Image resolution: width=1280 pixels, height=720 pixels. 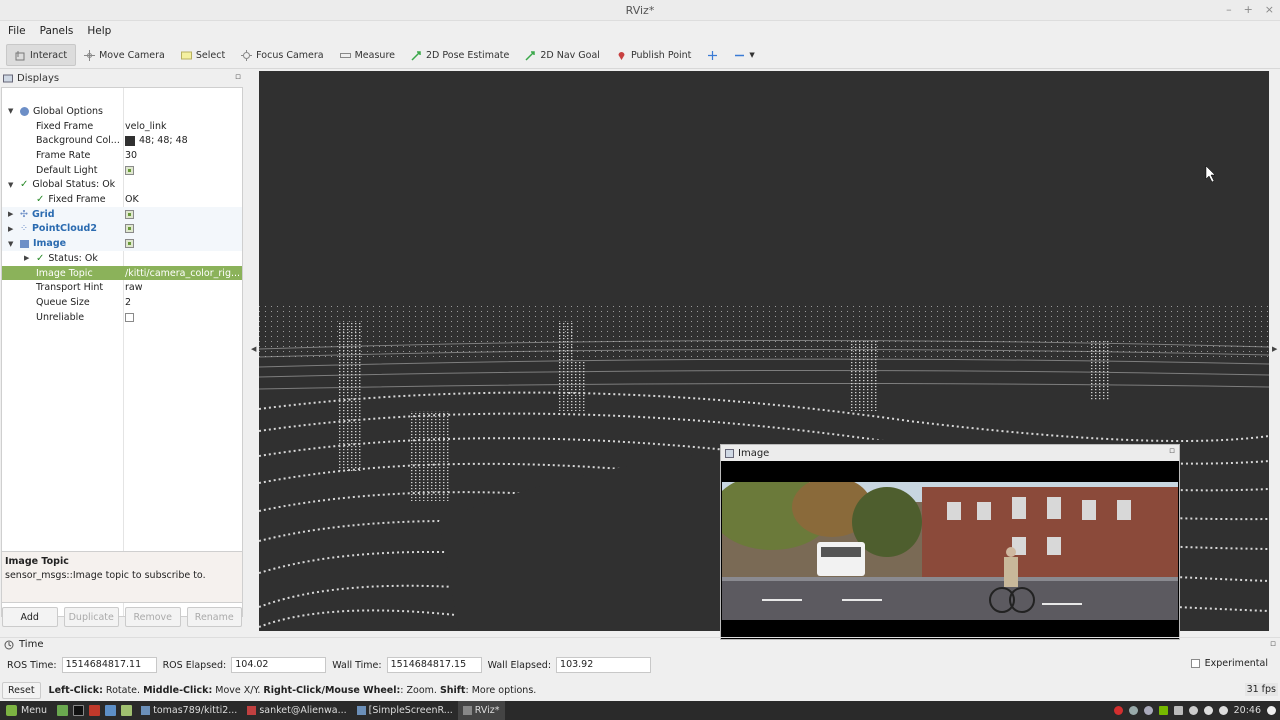 I want to click on tree-row-queue-size: Queue Size 2, so click(x=122, y=302).